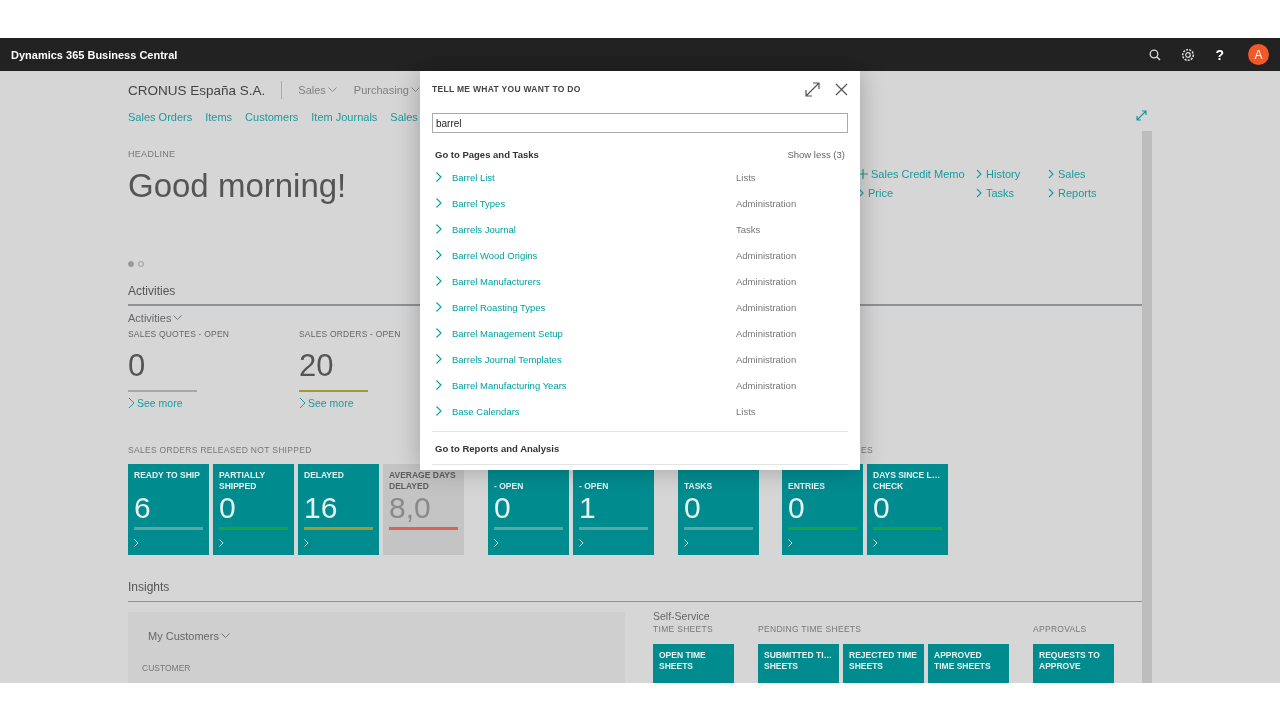 Image resolution: width=1280 pixels, height=720 pixels. Describe the element at coordinates (350, 334) in the screenshot. I see `cue-title: SALES ORDERS - OPEN` at that location.